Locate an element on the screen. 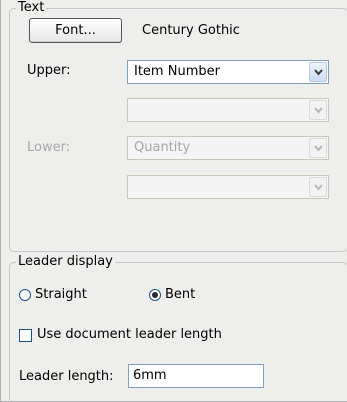  radio-bent-button is located at coordinates (155, 295).